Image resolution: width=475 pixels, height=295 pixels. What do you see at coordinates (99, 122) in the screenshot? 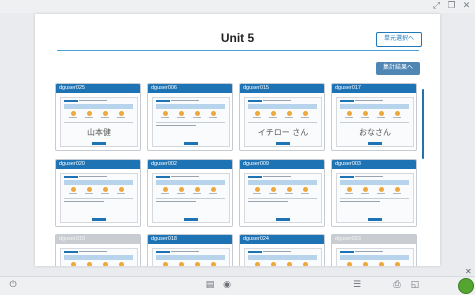
I see `worksheet-thumbnail: 山本健` at bounding box center [99, 122].